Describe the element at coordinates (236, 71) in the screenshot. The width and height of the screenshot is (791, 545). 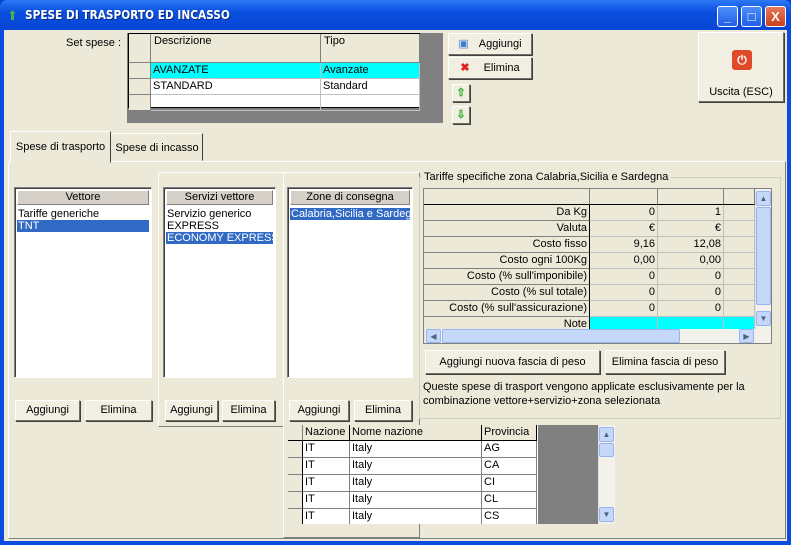
I see `set-row-descrizione: AVANZATE` at that location.